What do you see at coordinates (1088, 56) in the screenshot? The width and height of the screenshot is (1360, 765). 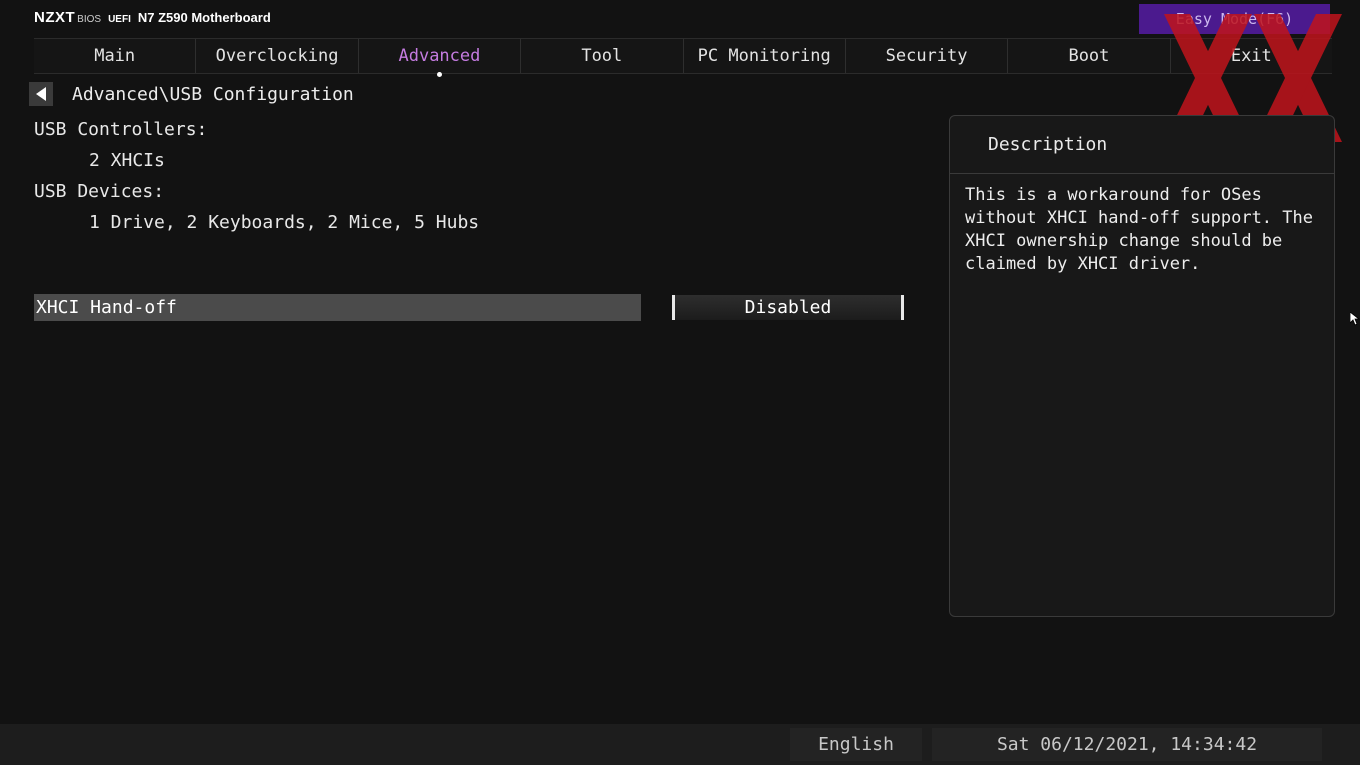 I see `tab-boot: Boot` at bounding box center [1088, 56].